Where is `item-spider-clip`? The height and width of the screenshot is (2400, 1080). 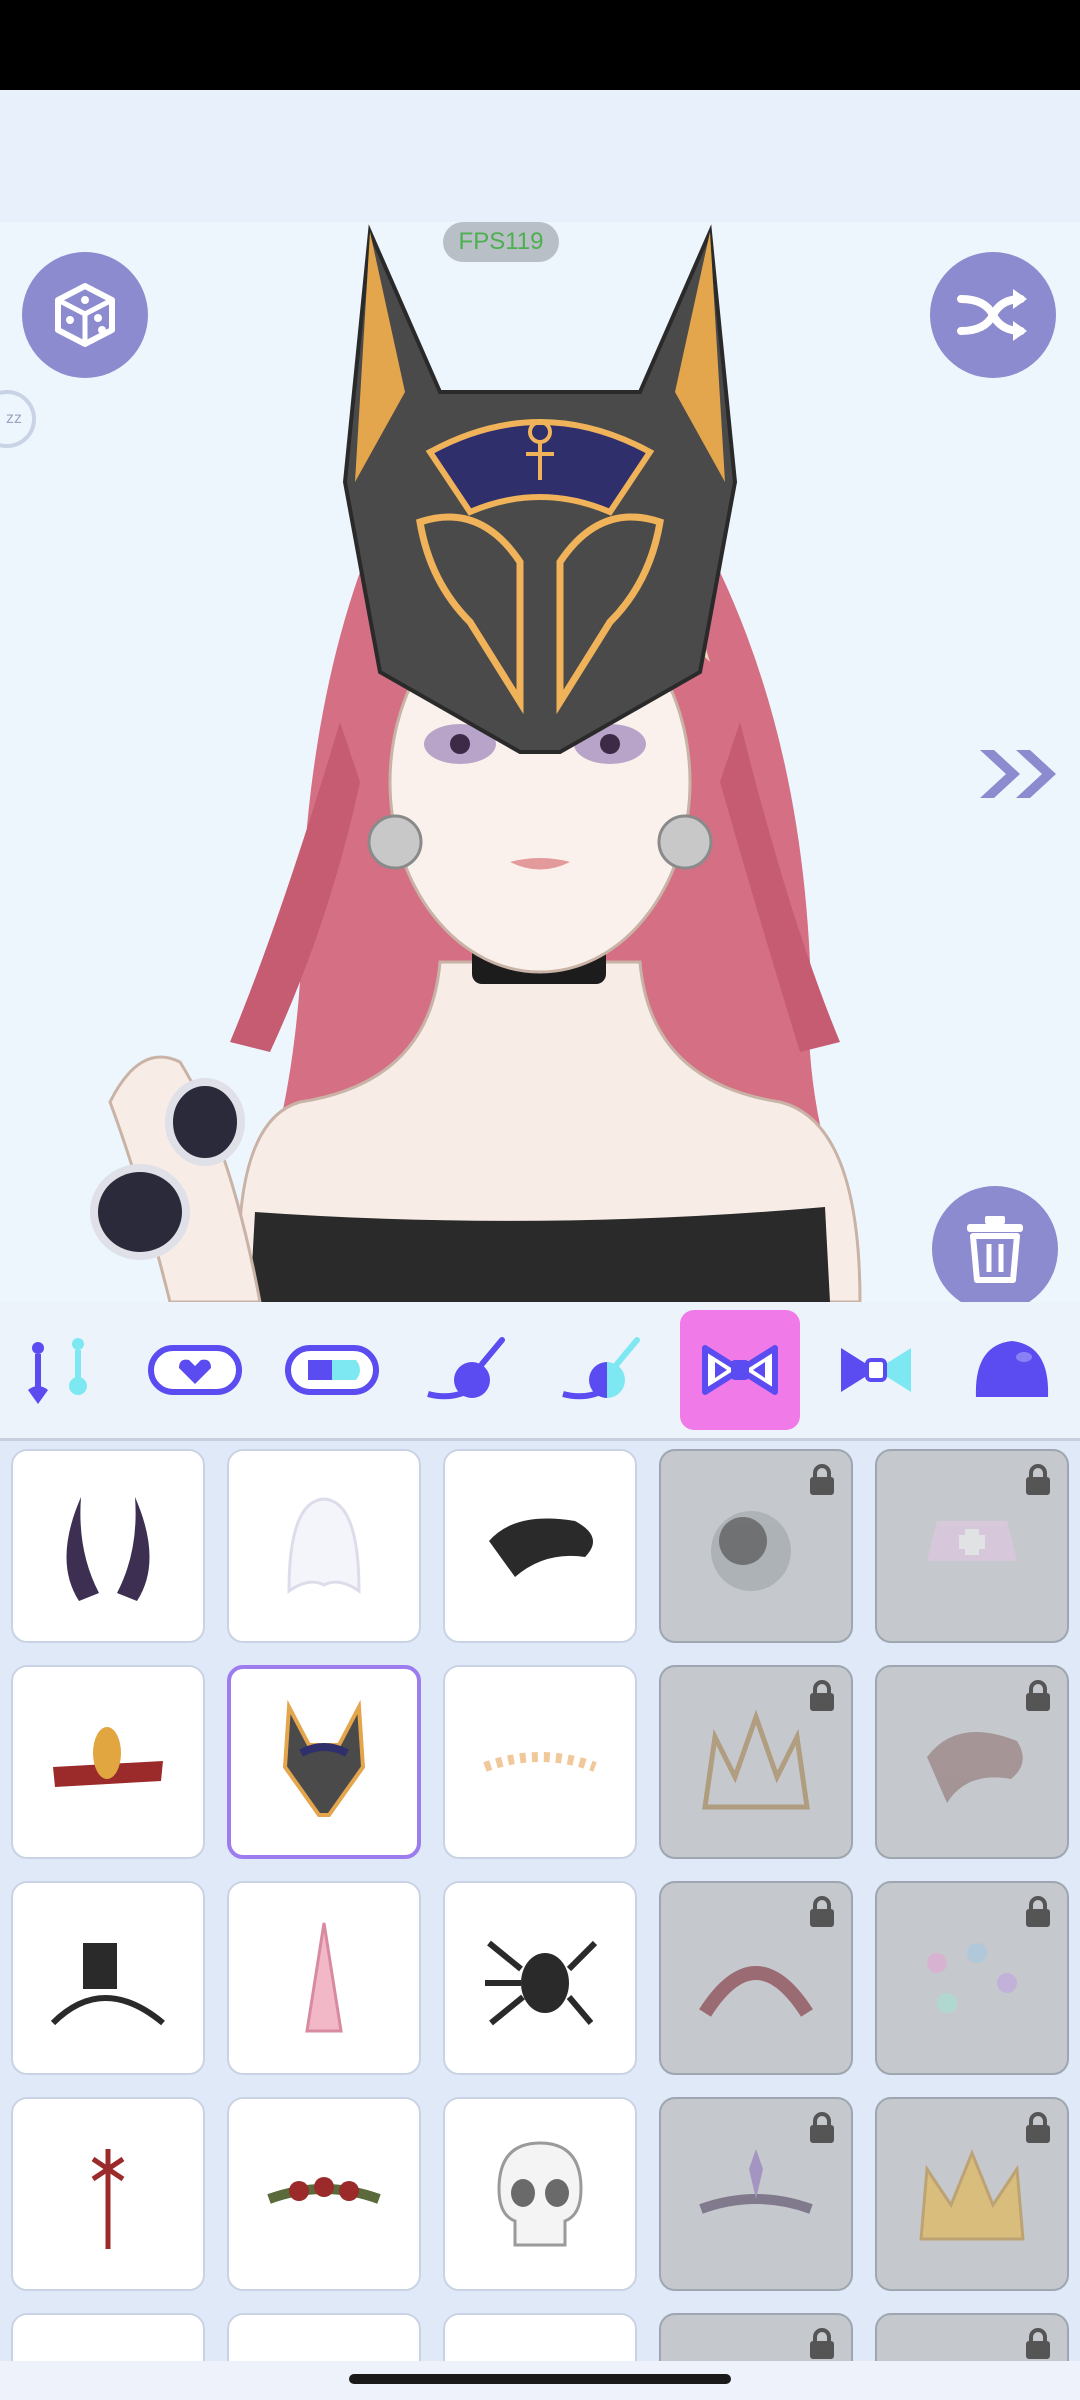
item-spider-clip is located at coordinates (540, 1978).